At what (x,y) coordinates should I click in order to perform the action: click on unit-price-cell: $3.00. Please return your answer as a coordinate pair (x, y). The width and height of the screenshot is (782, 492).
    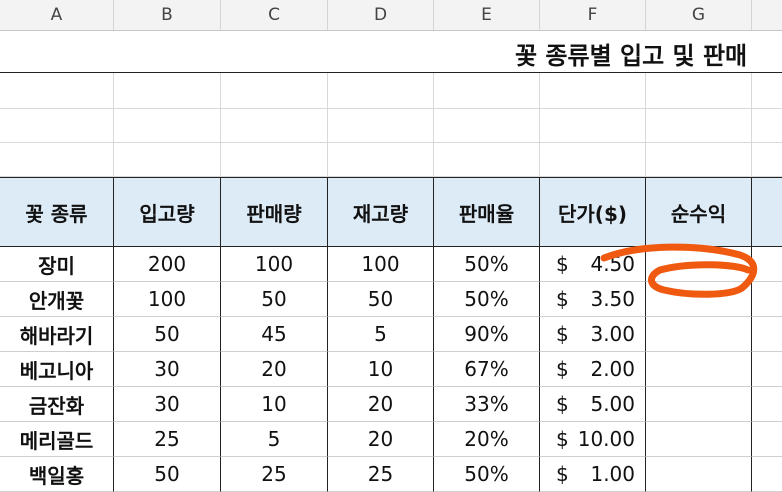
    Looking at the image, I should click on (593, 334).